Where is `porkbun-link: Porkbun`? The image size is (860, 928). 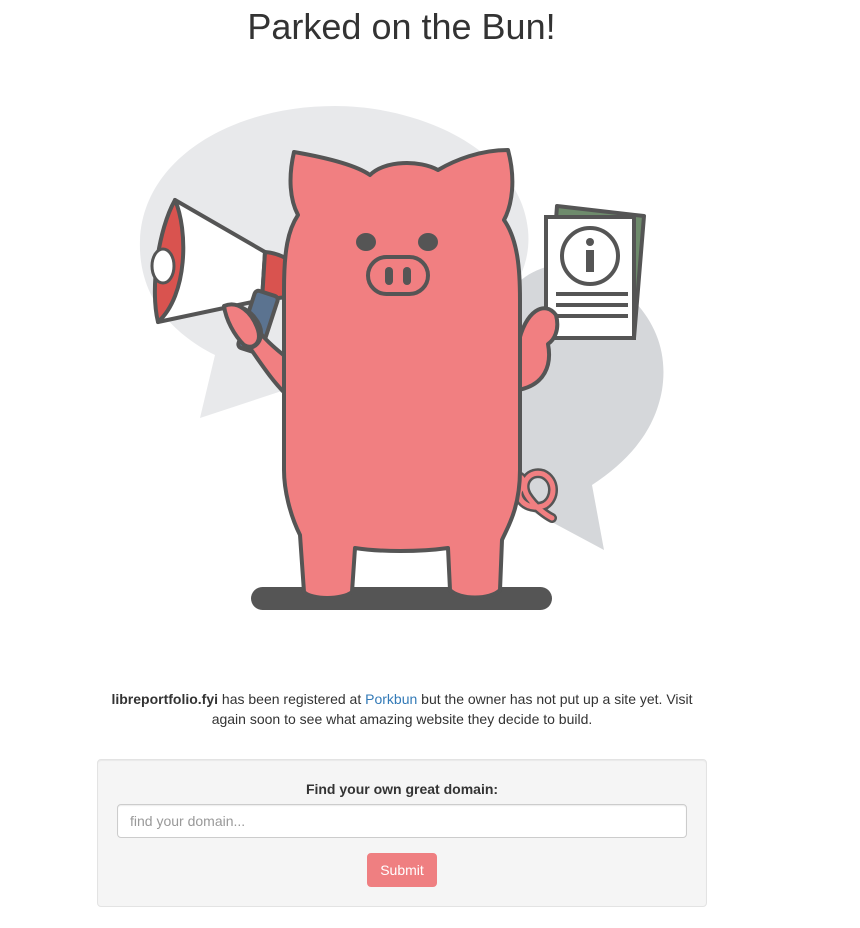
porkbun-link: Porkbun is located at coordinates (391, 699).